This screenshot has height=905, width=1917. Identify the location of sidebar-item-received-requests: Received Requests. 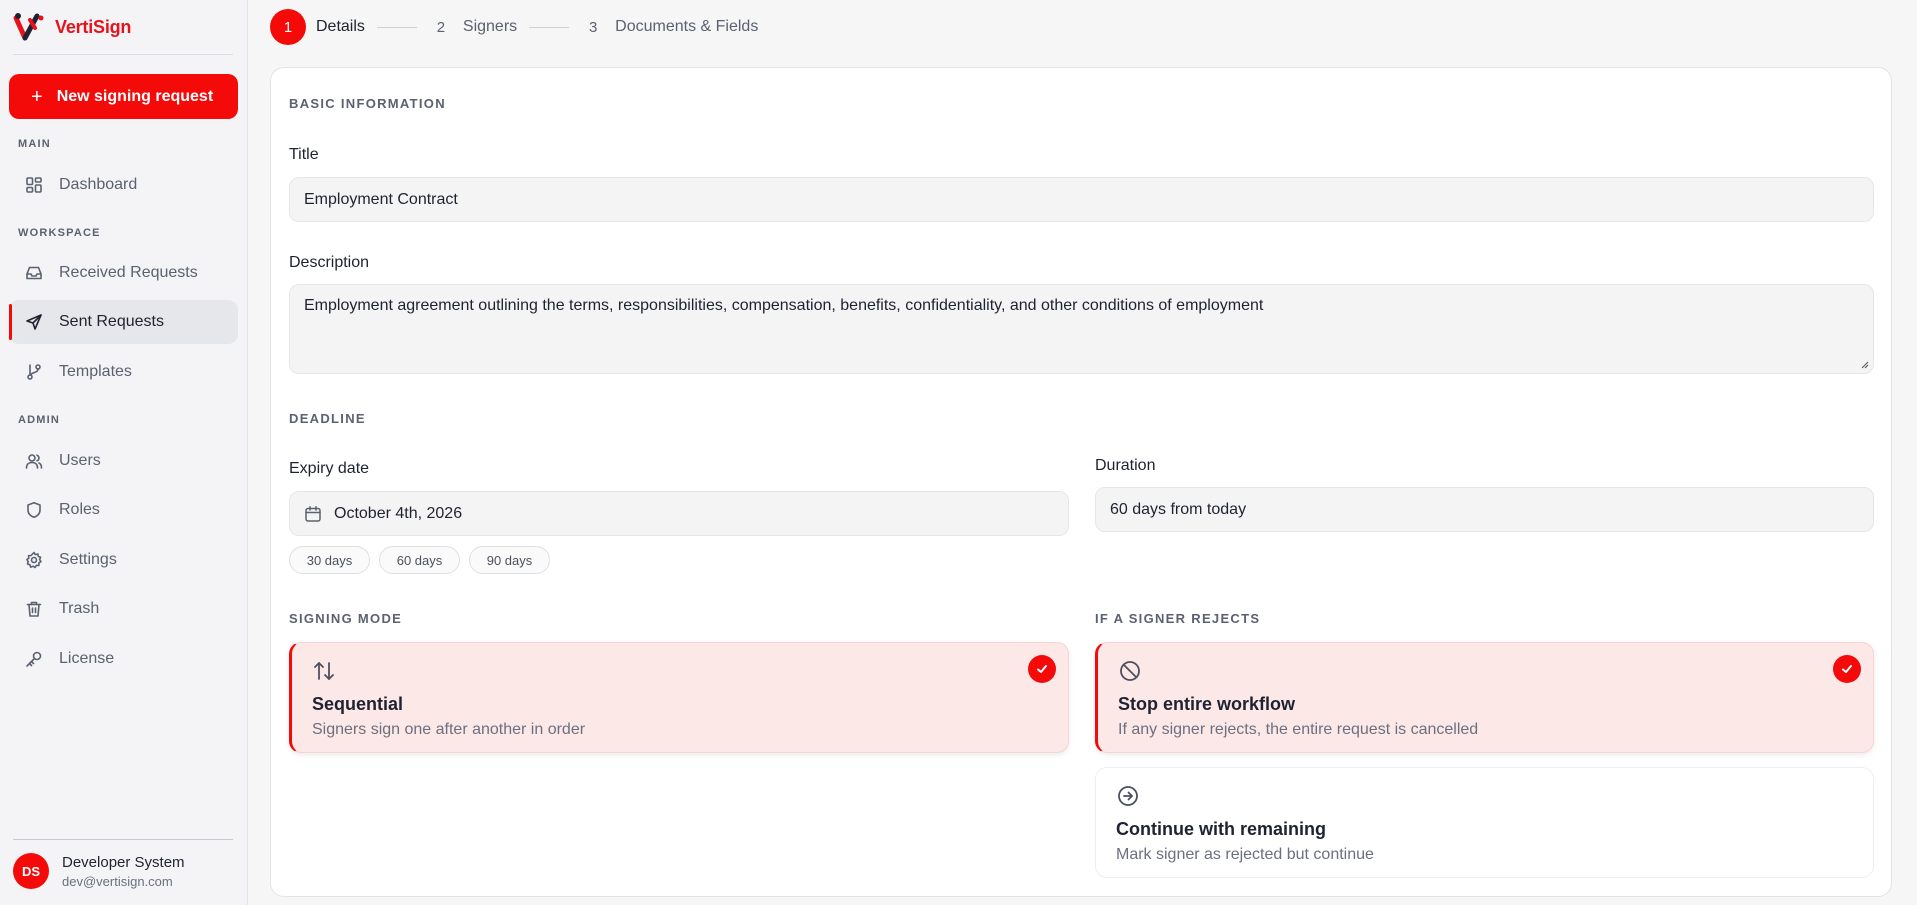
(123, 273).